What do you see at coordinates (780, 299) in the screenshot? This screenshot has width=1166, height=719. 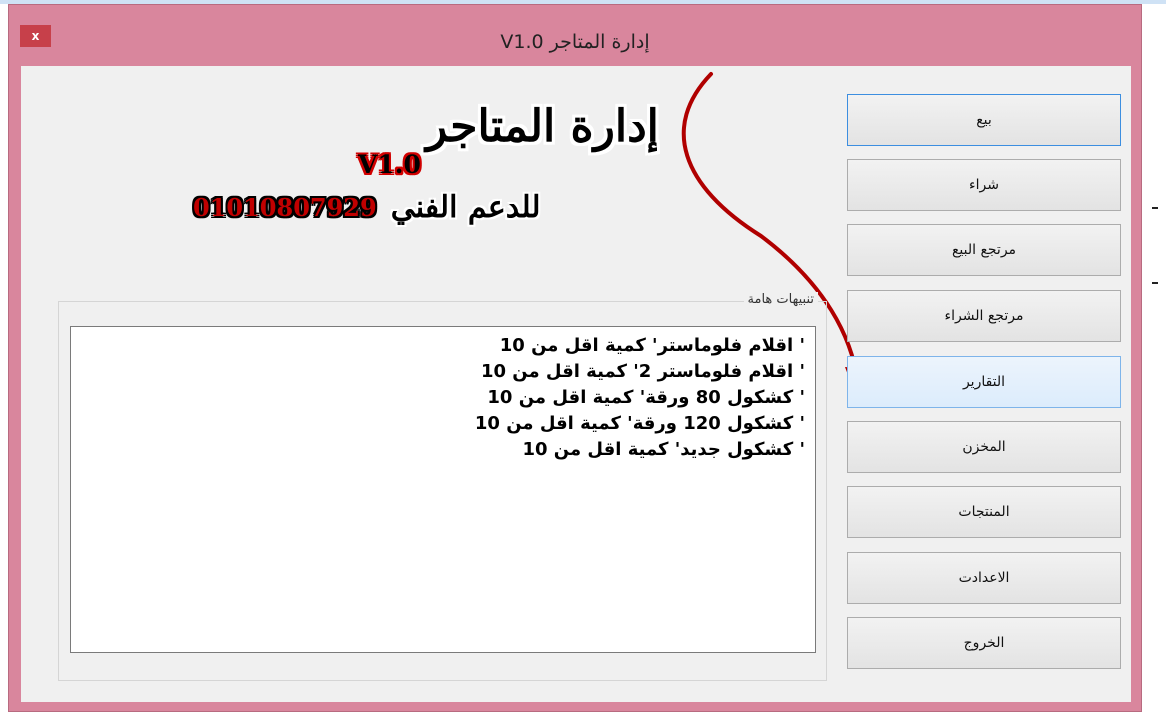 I see `alerts-legend: تنبيهات هامة` at bounding box center [780, 299].